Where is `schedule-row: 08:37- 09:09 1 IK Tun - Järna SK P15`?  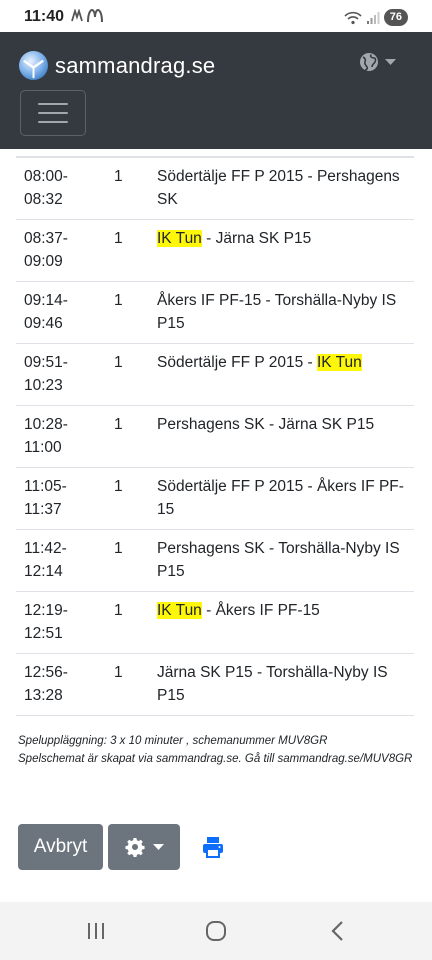 schedule-row: 08:37- 09:09 1 IK Tun - Järna SK P15 is located at coordinates (215, 250).